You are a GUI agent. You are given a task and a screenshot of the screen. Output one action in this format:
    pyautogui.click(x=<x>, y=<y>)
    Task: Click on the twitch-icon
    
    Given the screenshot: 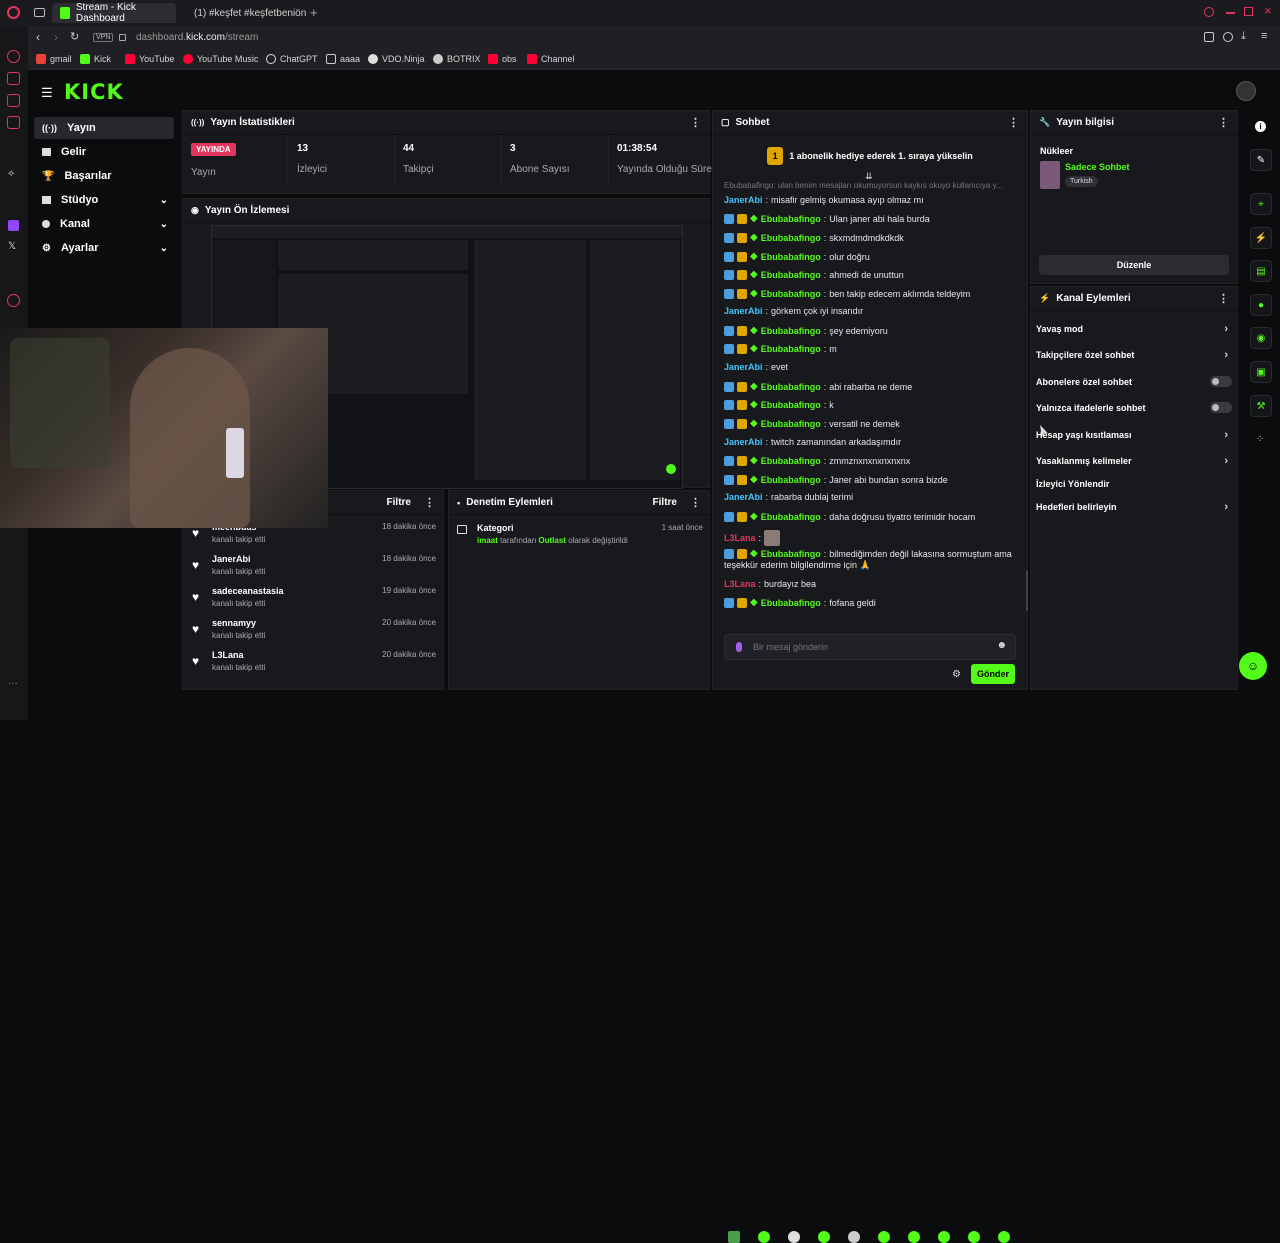 What is the action you would take?
    pyautogui.click(x=13, y=225)
    